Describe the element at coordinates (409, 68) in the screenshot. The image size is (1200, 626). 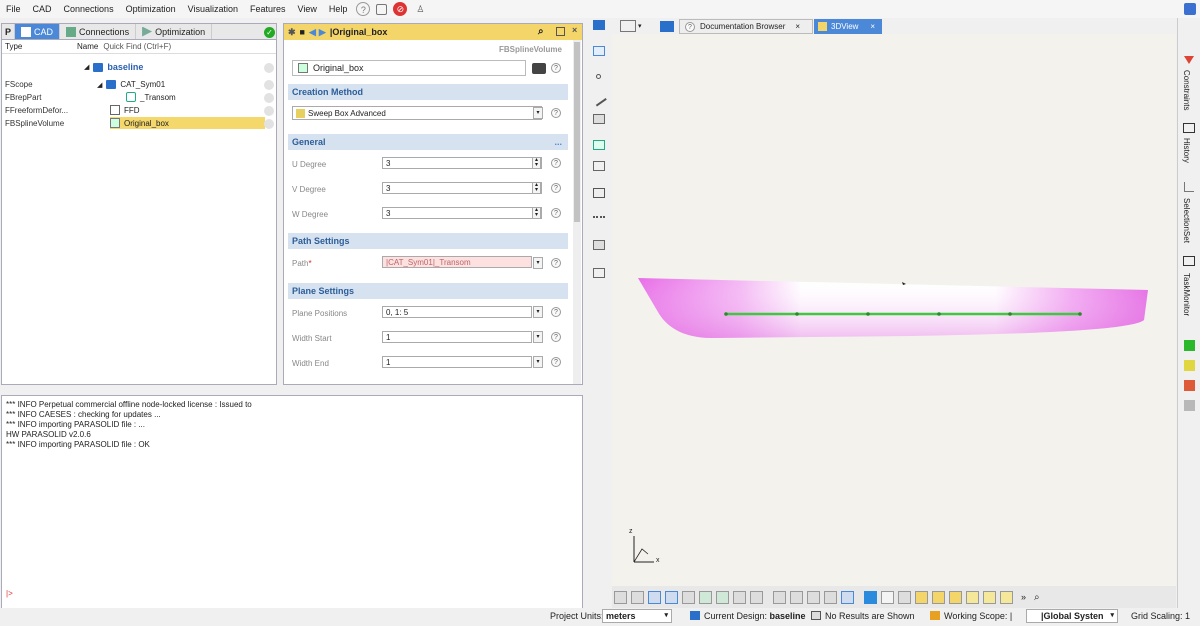
I see `object-name-field: Original_box` at that location.